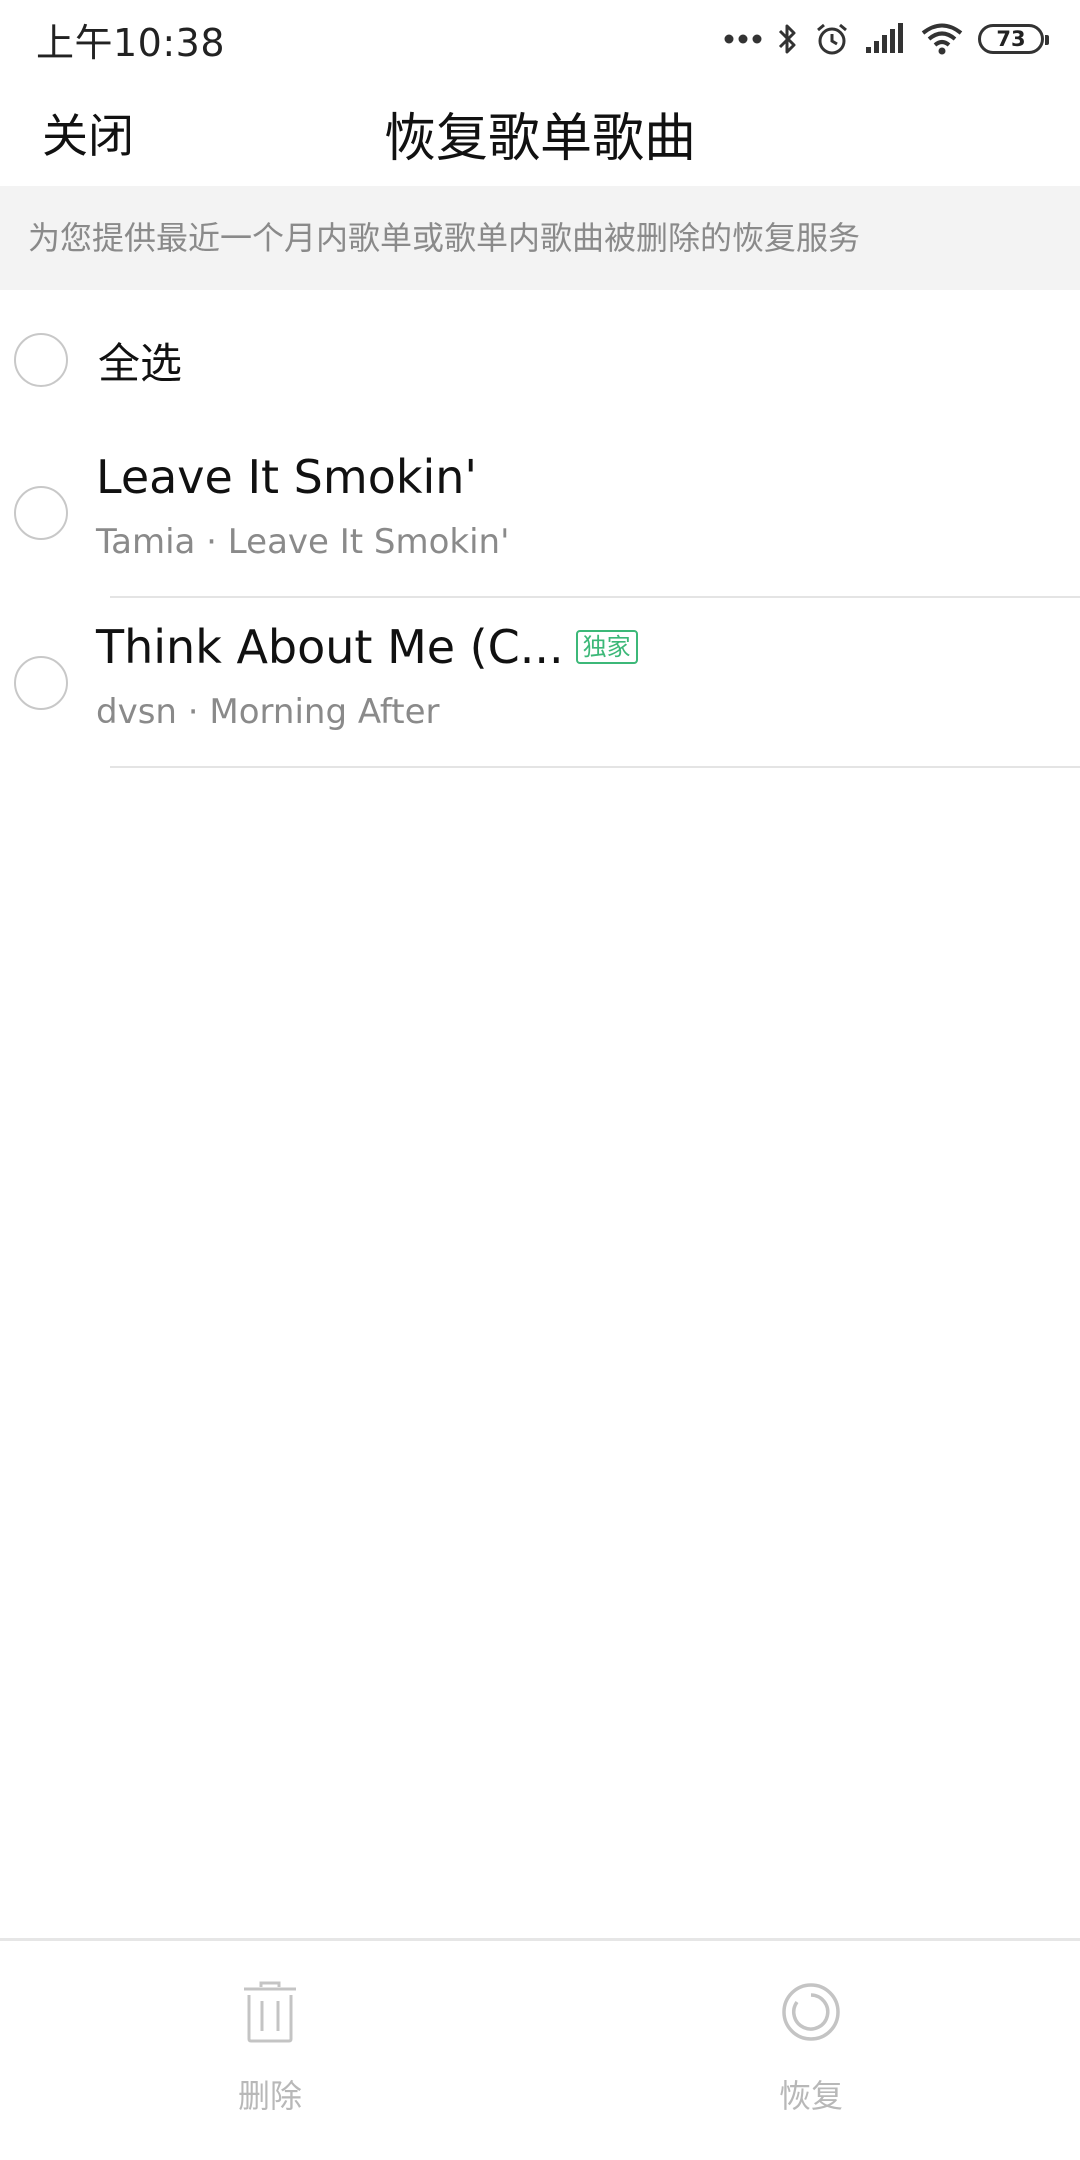  Describe the element at coordinates (268, 712) in the screenshot. I see `song-subtitle: dvsn · Morning After` at that location.